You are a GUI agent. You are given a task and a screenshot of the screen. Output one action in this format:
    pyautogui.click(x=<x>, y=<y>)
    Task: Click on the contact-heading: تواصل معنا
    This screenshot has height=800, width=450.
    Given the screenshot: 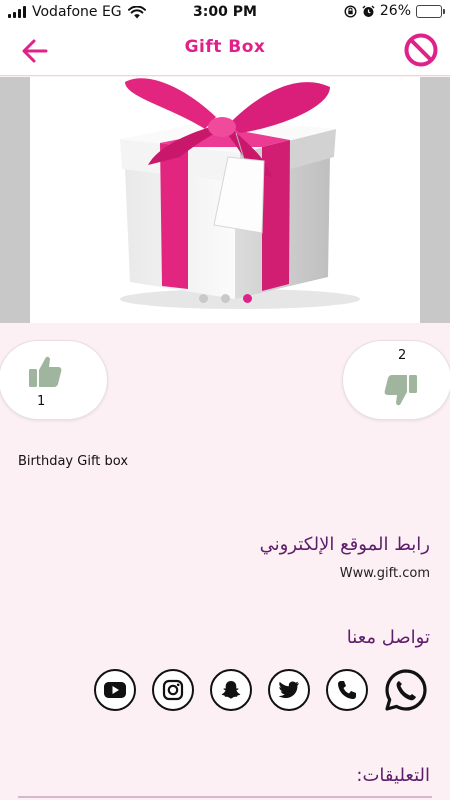 What is the action you would take?
    pyautogui.click(x=388, y=637)
    